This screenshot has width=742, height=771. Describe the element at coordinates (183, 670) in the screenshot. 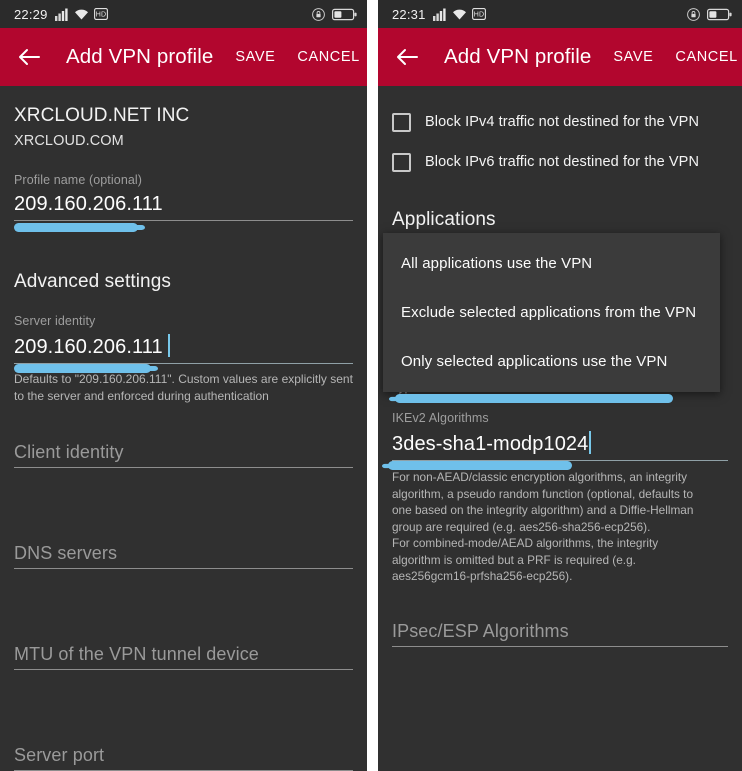

I see `mtu-underline` at that location.